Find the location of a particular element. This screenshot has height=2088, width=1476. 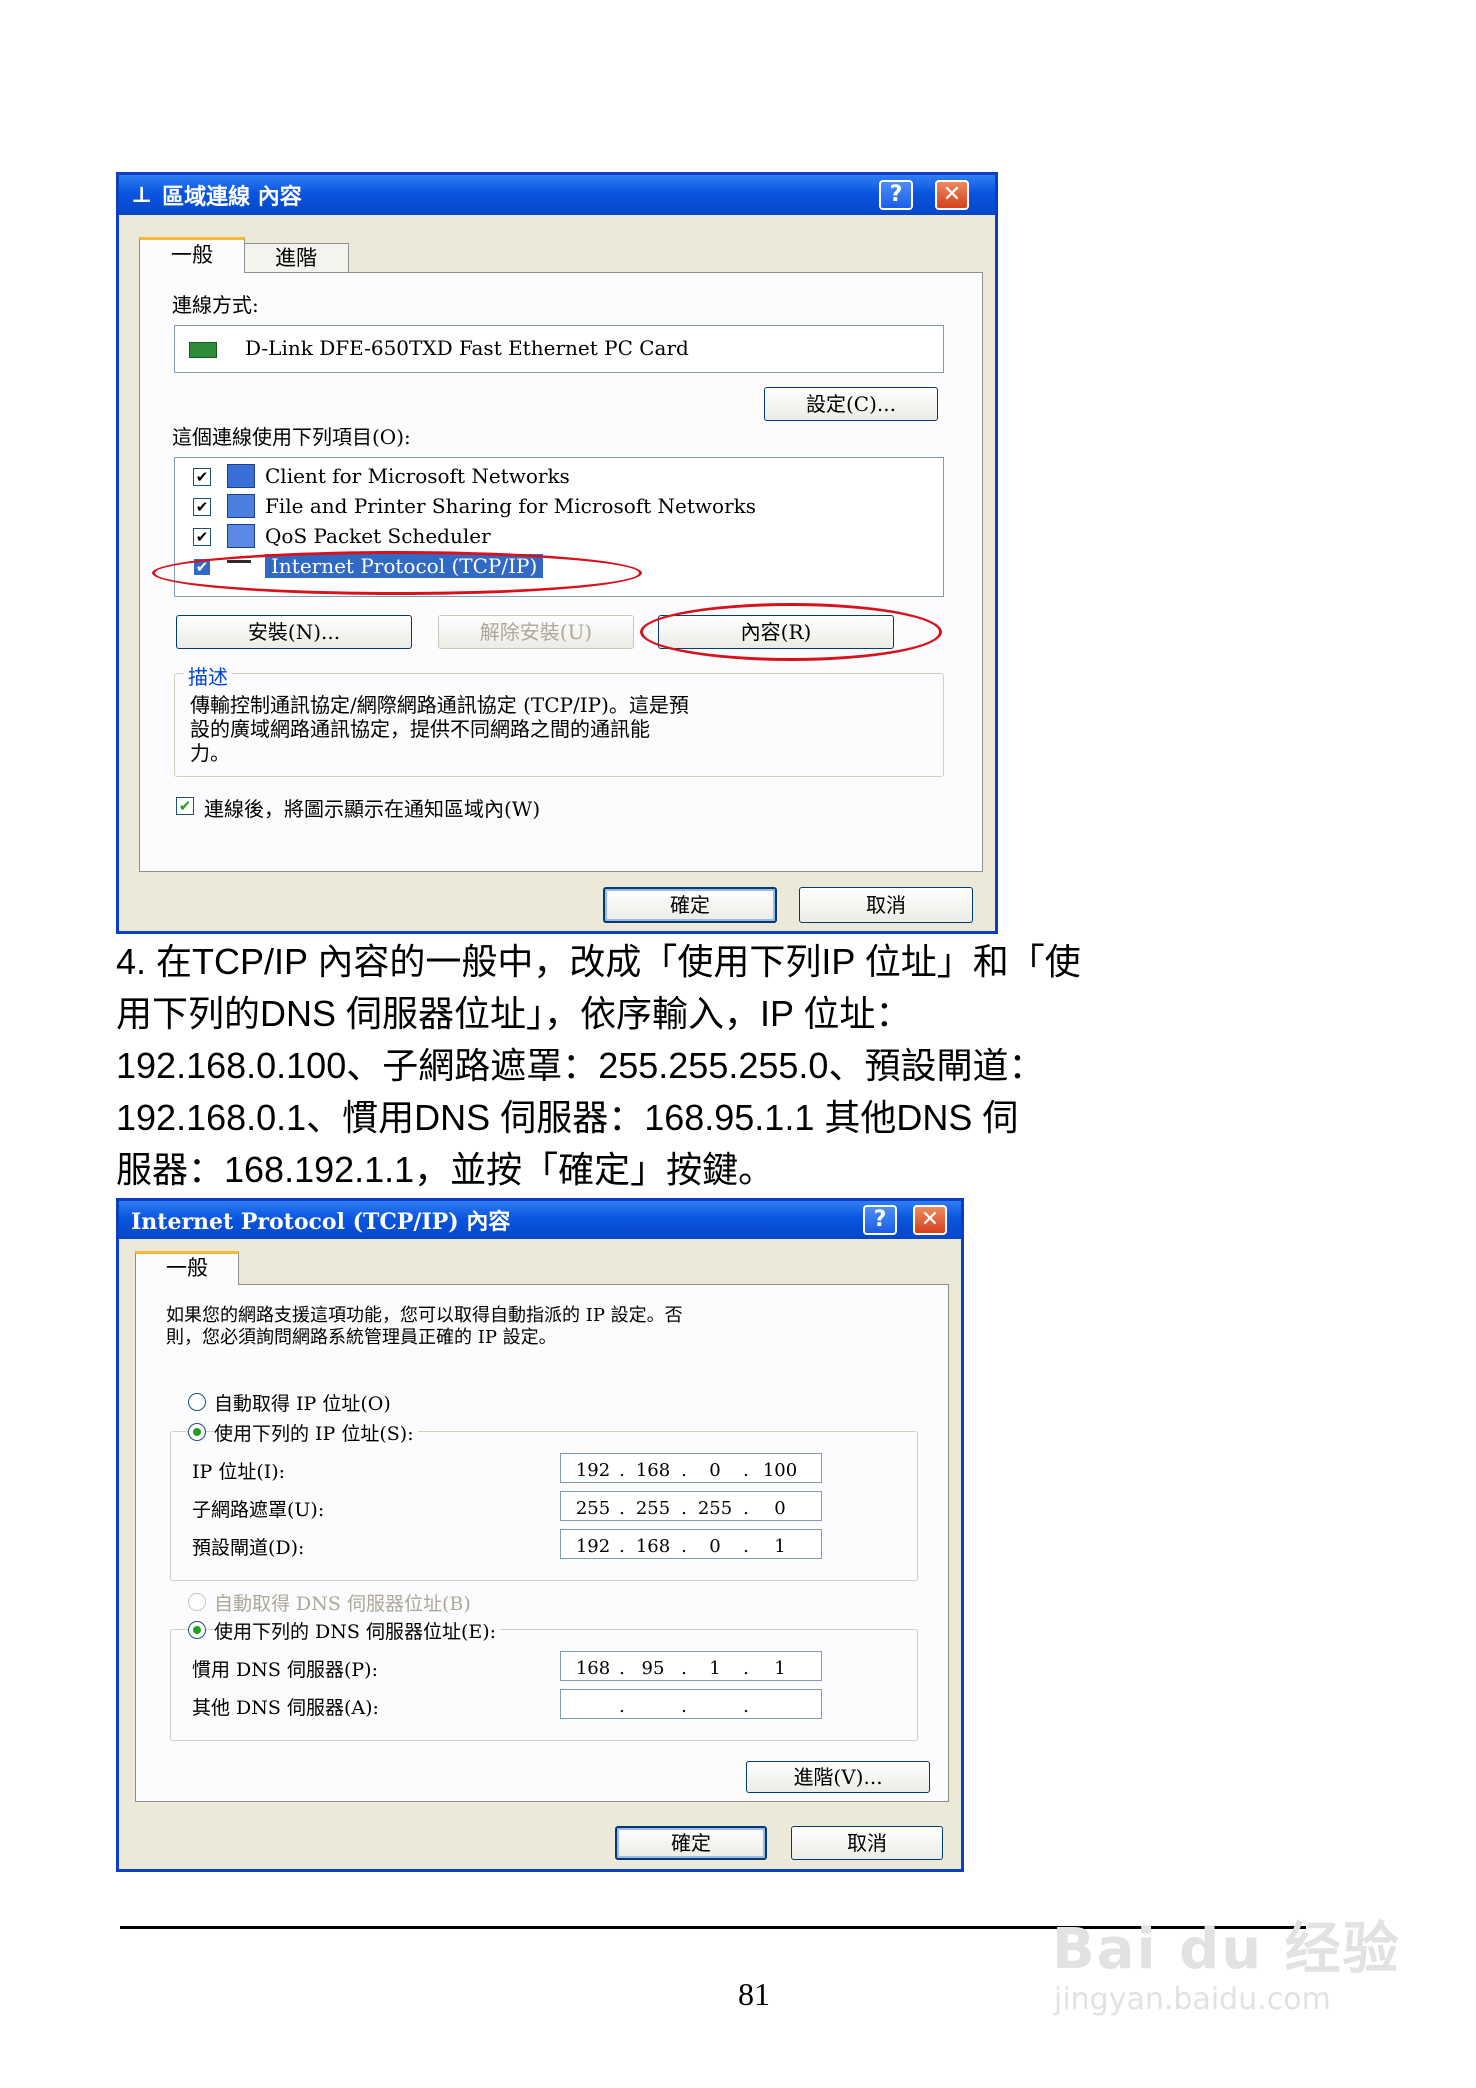

alternate-dns-label: 其他 DNS 伺服器(A): is located at coordinates (285, 1708).